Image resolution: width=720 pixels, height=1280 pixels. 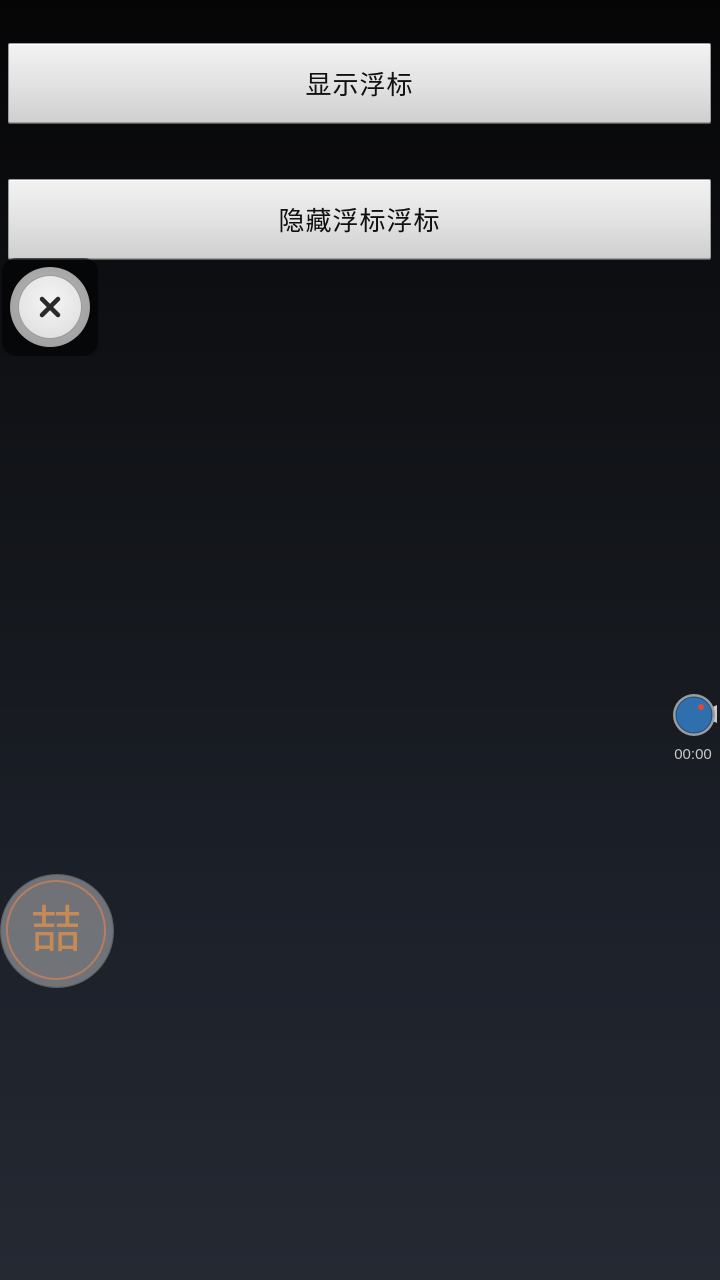 I want to click on close-float-widget, so click(x=50, y=307).